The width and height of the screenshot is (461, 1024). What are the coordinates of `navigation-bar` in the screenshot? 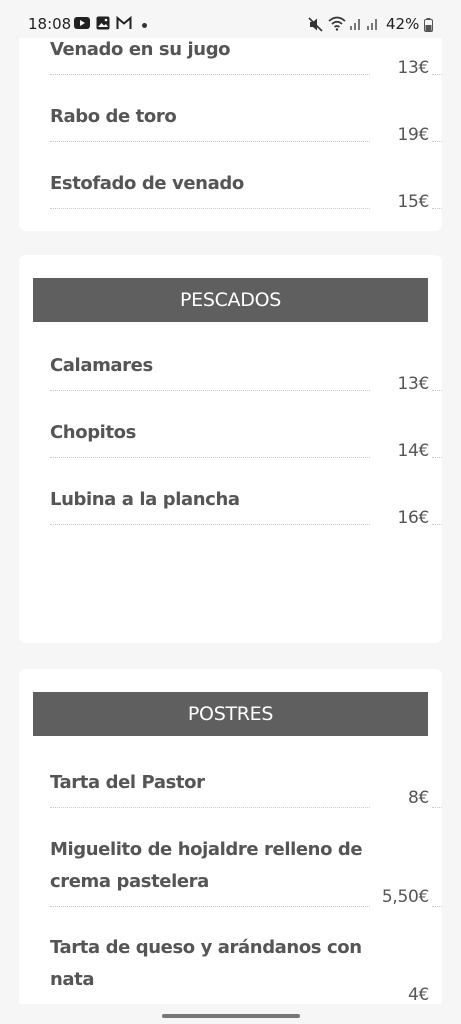 It's located at (230, 1014).